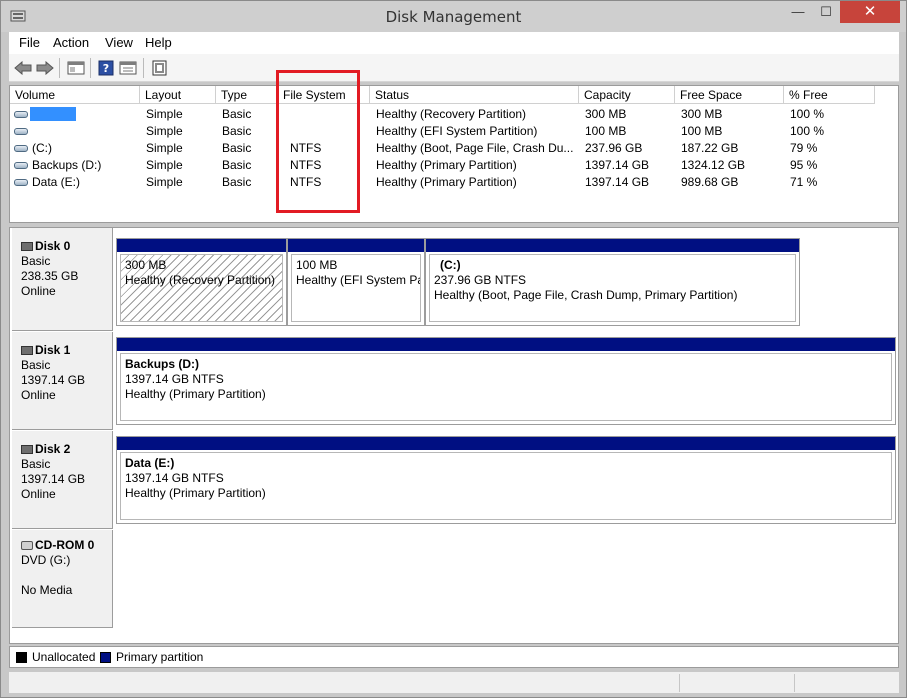 The image size is (907, 698). What do you see at coordinates (23, 68) in the screenshot?
I see `back-icon` at bounding box center [23, 68].